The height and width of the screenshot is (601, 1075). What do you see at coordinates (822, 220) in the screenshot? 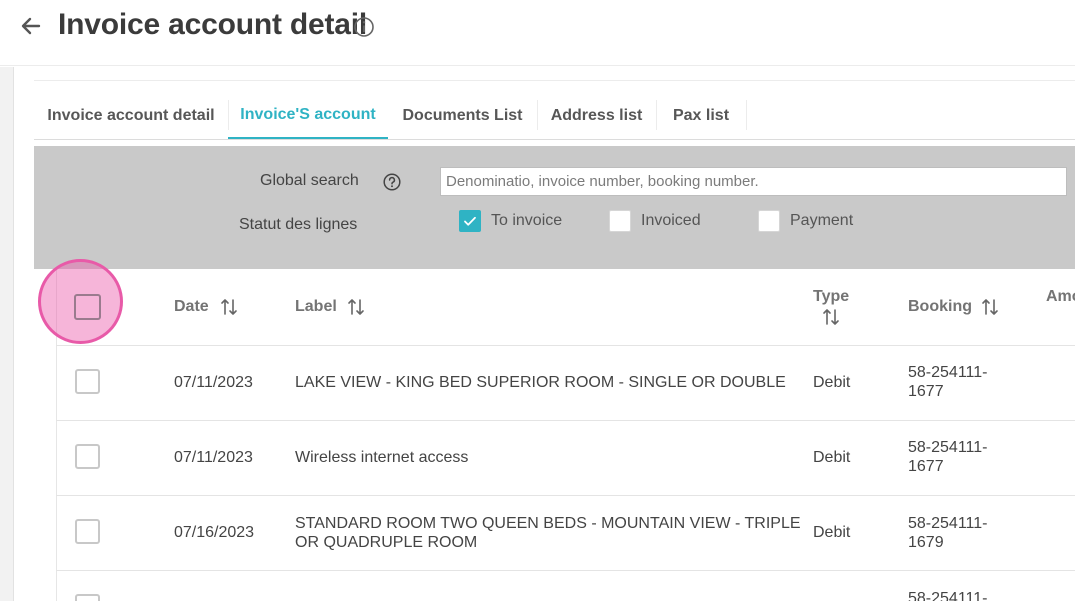
I see `payment-label: Payment` at bounding box center [822, 220].